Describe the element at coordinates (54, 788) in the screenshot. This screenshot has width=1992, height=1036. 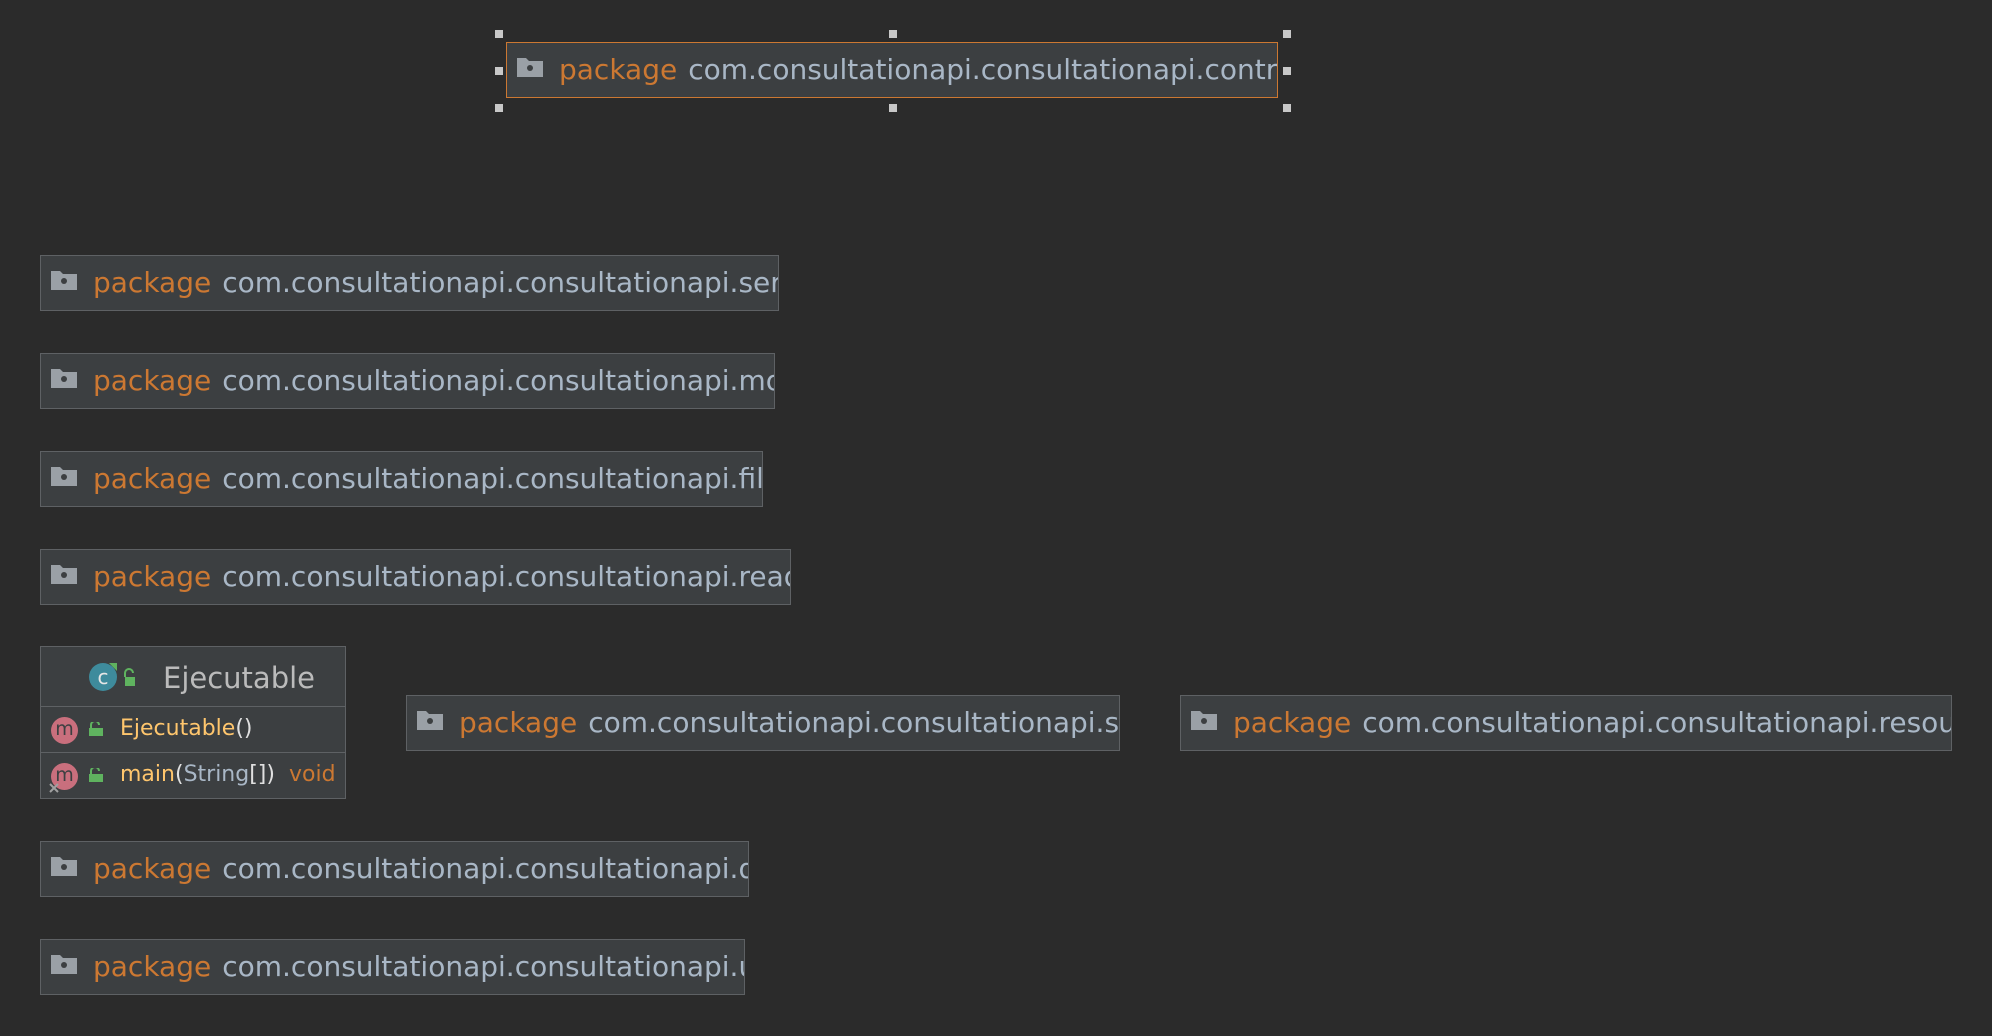
I see `static-marker-icon` at that location.